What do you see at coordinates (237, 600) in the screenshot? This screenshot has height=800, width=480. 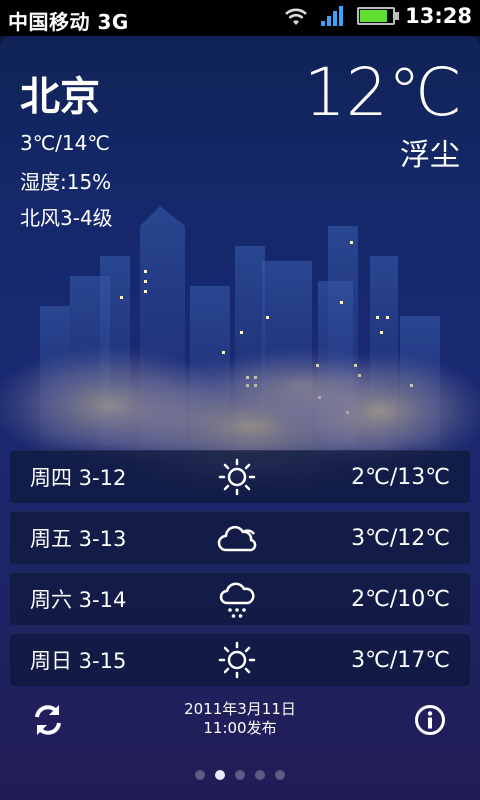 I see `rain-cloud-icon` at bounding box center [237, 600].